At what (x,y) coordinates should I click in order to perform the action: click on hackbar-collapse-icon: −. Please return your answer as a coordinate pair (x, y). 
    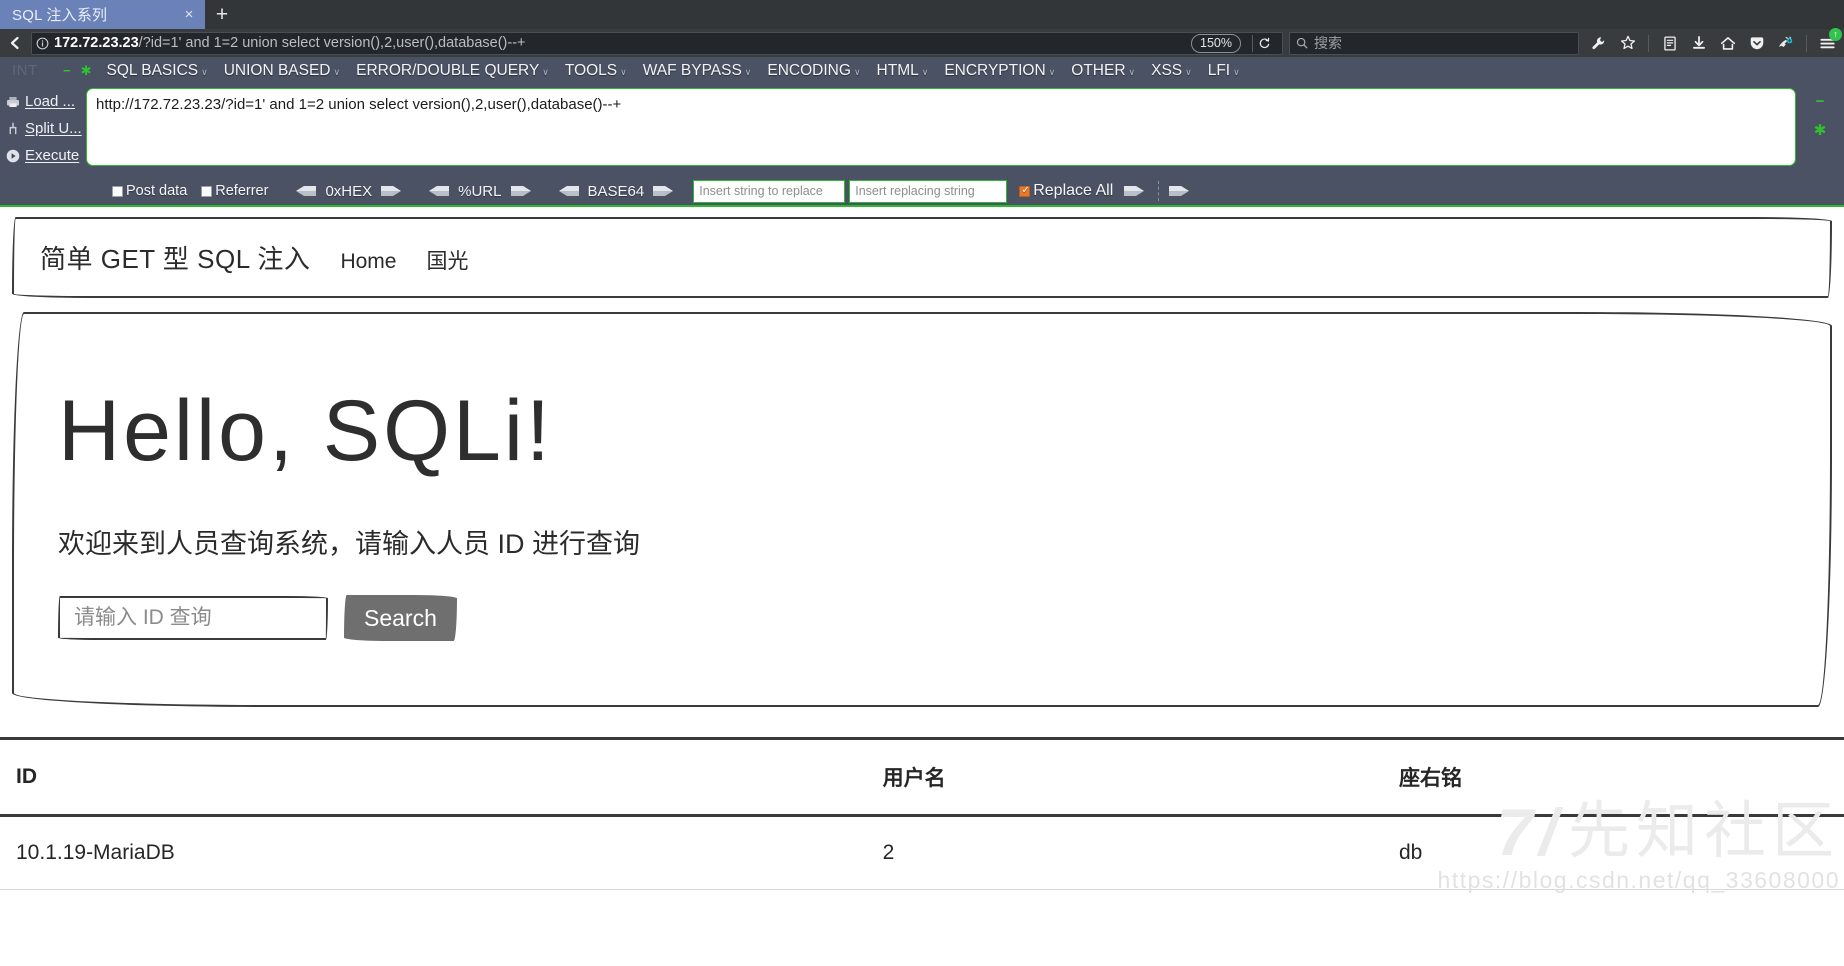
    Looking at the image, I should click on (67, 70).